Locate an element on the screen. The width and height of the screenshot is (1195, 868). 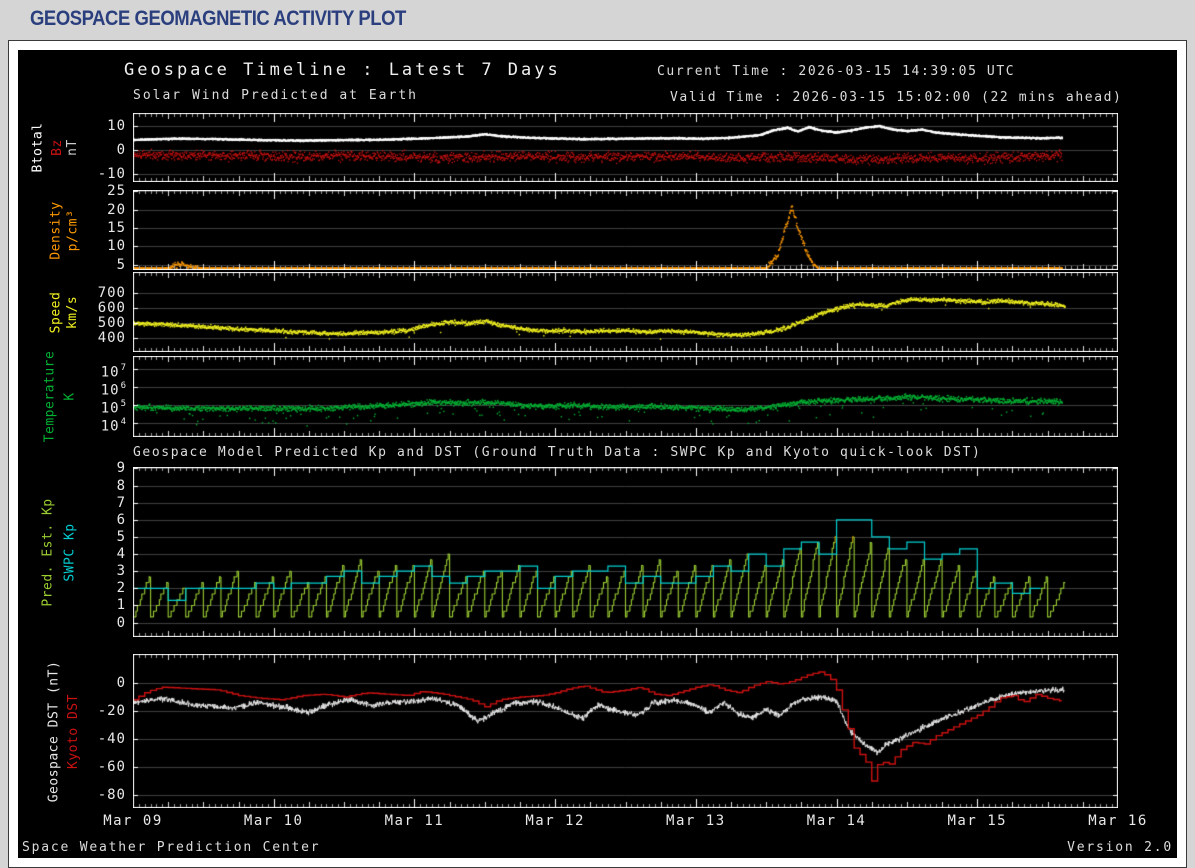
x-tick-label: Mar 16 is located at coordinates (1118, 821).